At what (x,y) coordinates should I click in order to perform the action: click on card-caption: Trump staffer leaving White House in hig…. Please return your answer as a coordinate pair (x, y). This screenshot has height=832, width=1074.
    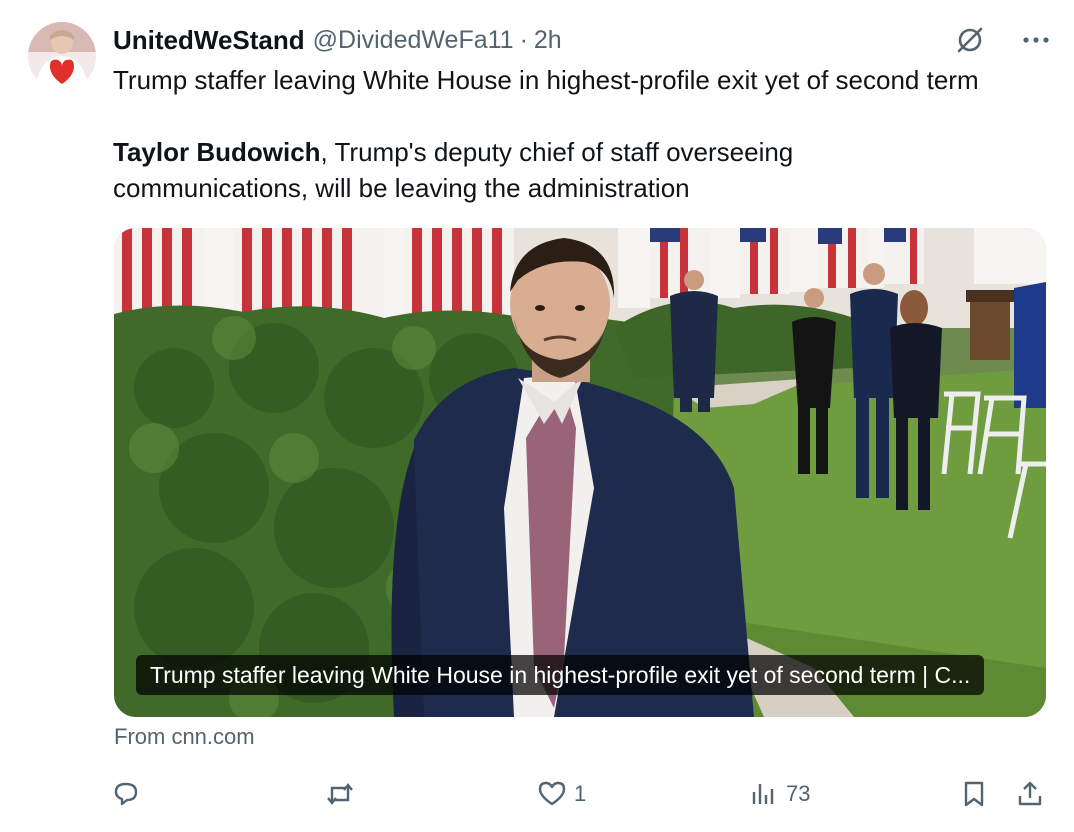
    Looking at the image, I should click on (560, 675).